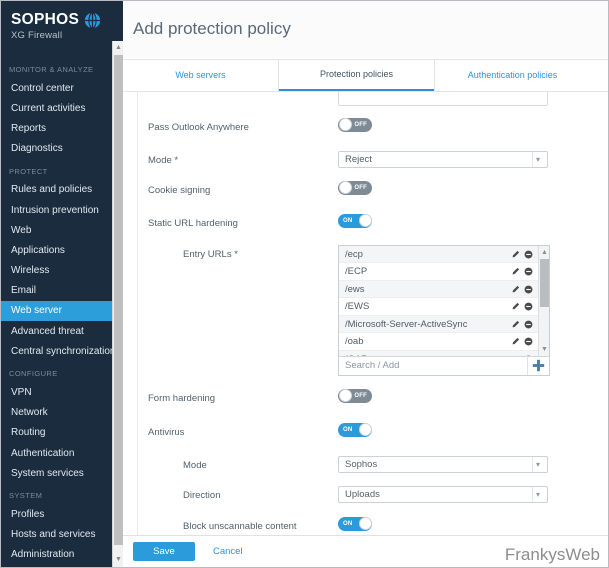  What do you see at coordinates (62, 535) in the screenshot?
I see `sidebar-item-hosts-and-services: Hosts and services` at bounding box center [62, 535].